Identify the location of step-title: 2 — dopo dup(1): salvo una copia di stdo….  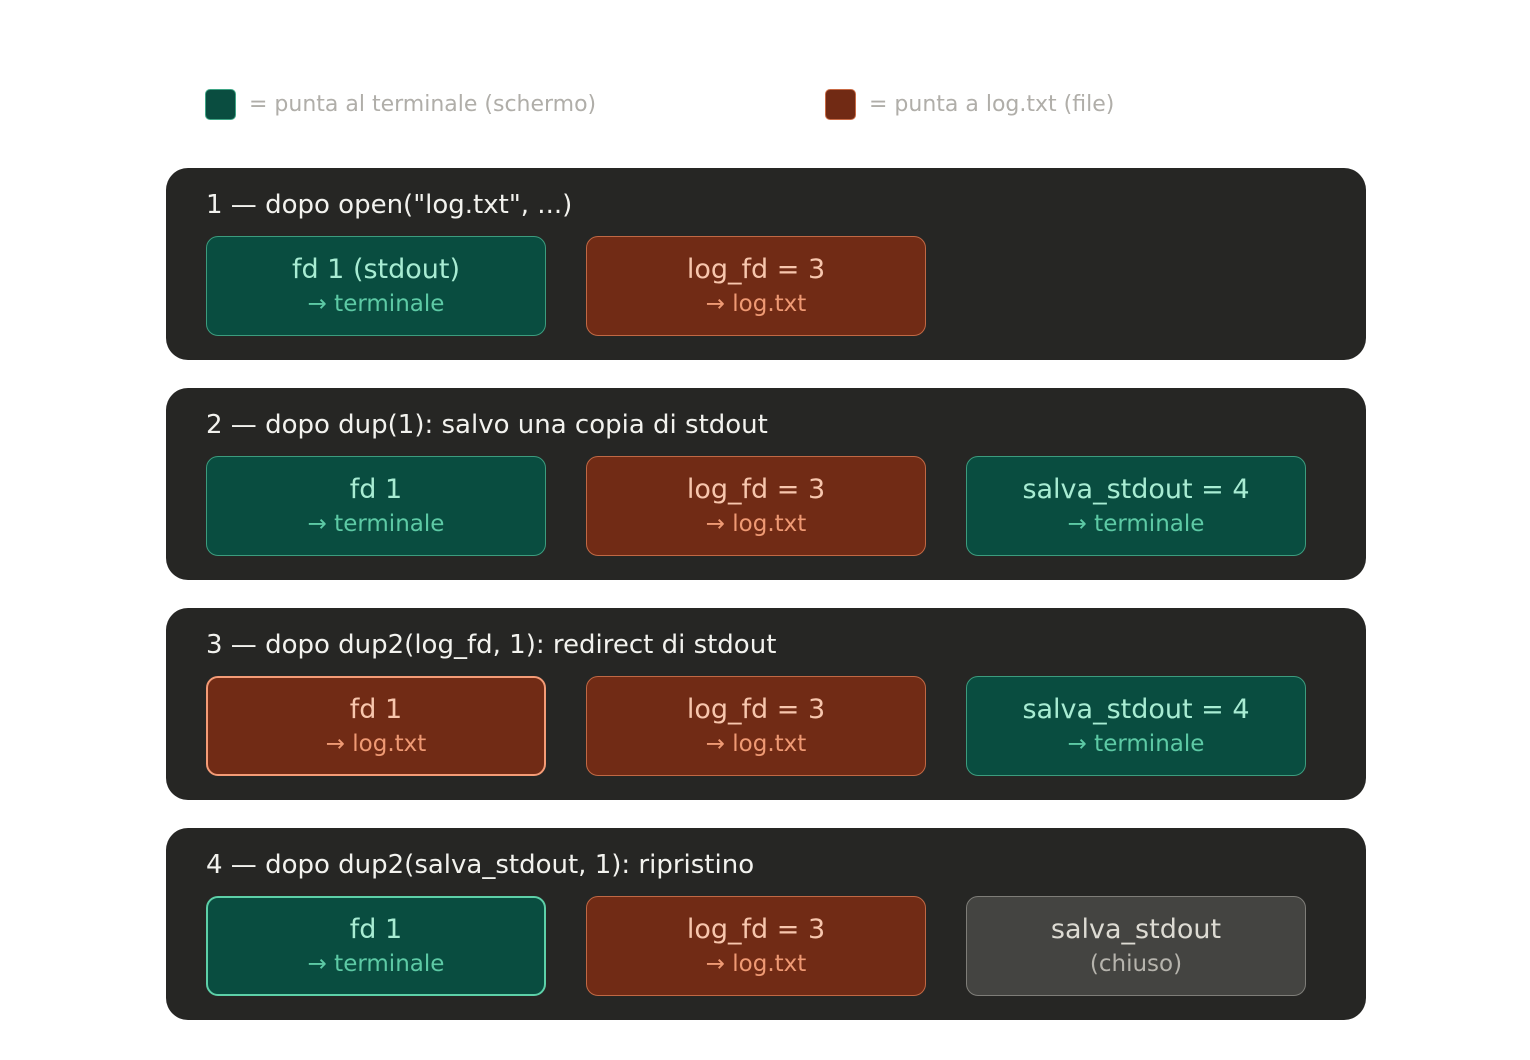
(487, 425).